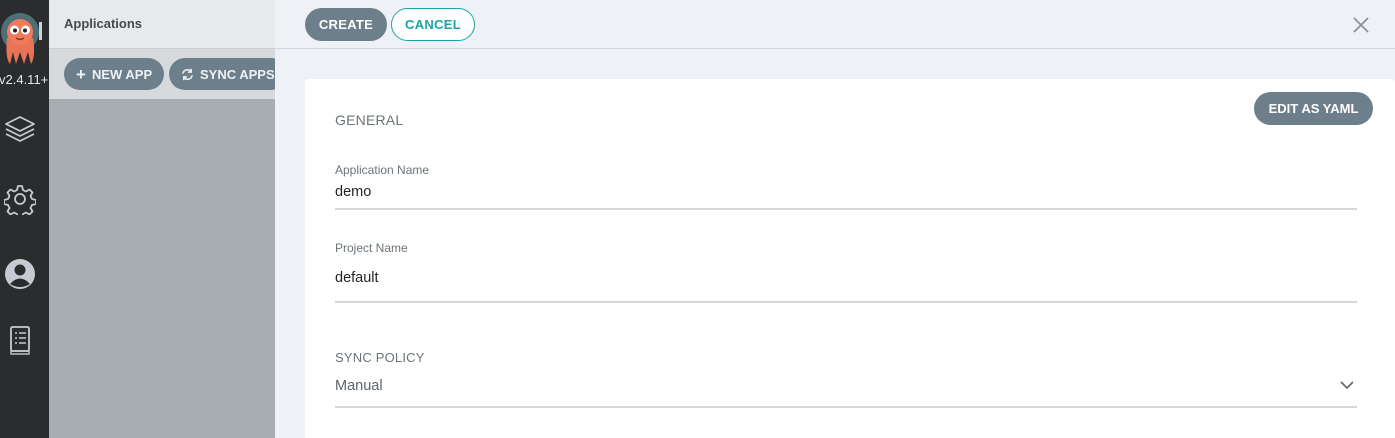  What do you see at coordinates (20, 199) in the screenshot?
I see `settings-gear-icon` at bounding box center [20, 199].